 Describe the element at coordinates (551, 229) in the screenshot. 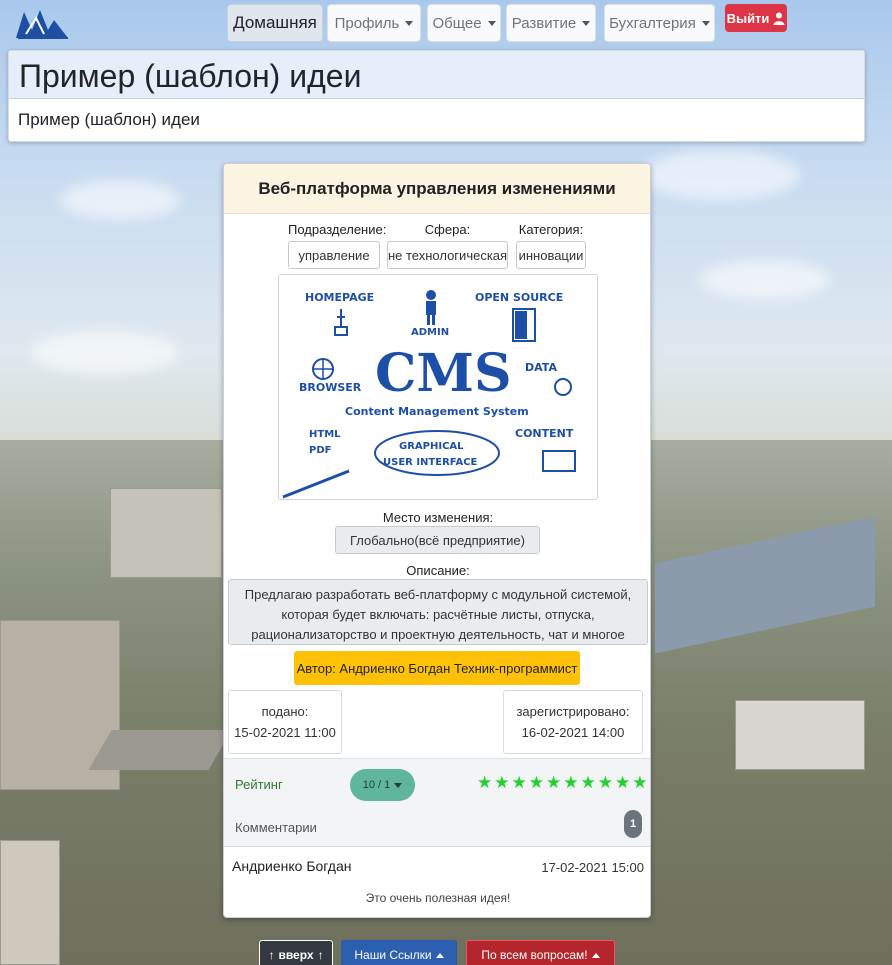

I see `field-category-label: Категория:` at that location.